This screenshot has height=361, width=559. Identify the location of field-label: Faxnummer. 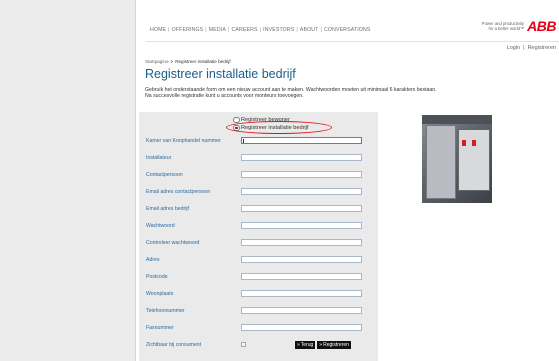
(160, 328).